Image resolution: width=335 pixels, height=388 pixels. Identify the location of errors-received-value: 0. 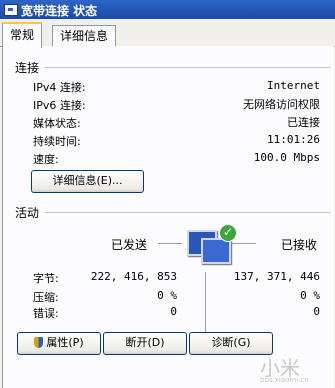
(316, 311).